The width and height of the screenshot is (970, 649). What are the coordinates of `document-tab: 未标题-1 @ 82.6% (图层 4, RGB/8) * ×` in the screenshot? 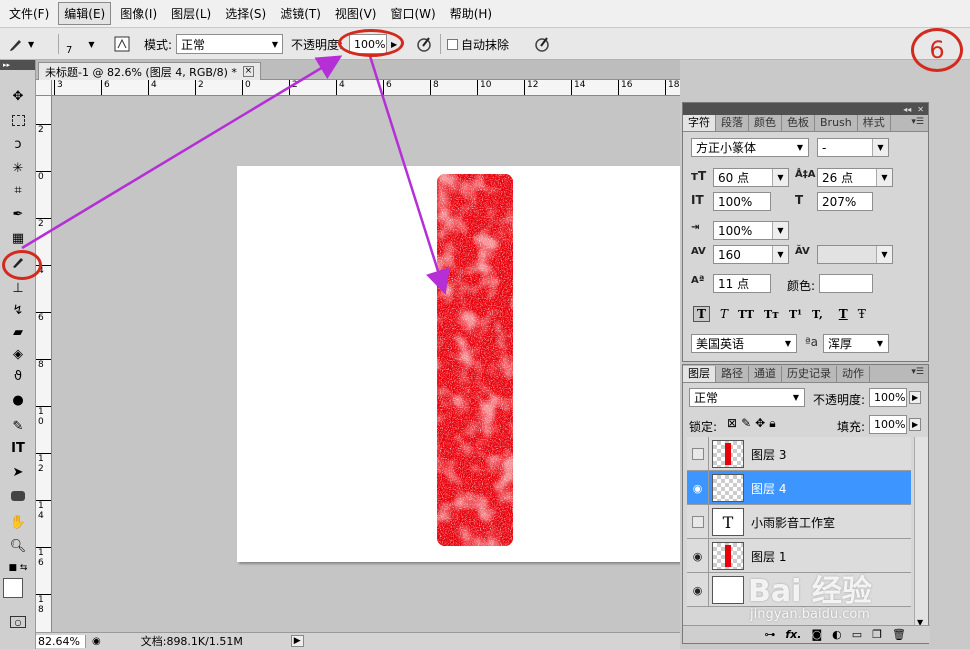 It's located at (149, 71).